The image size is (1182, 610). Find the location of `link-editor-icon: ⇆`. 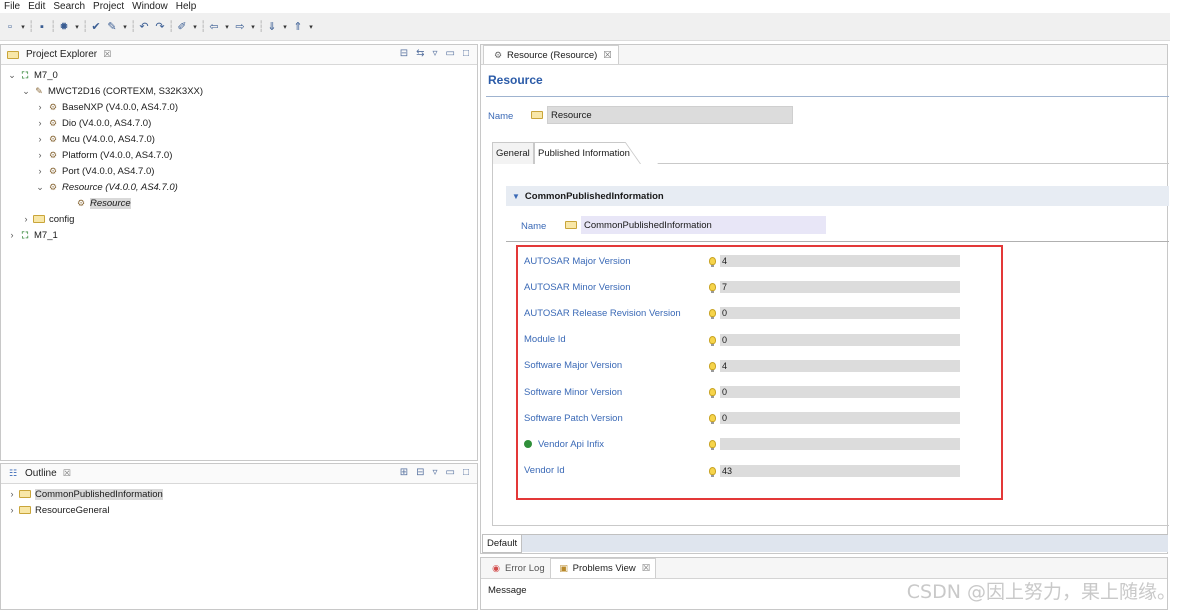

link-editor-icon: ⇆ is located at coordinates (420, 53).